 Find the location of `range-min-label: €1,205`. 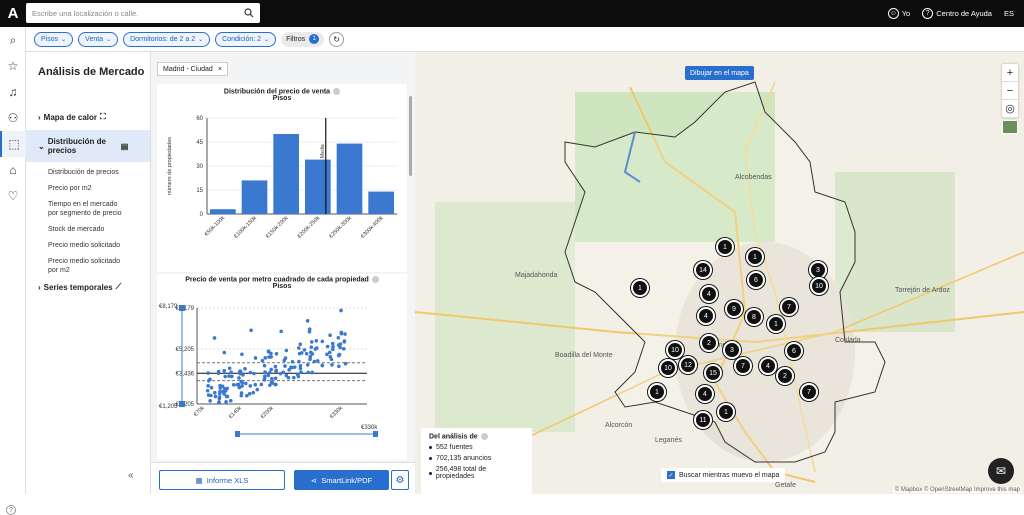

range-min-label: €1,205 is located at coordinates (168, 407).